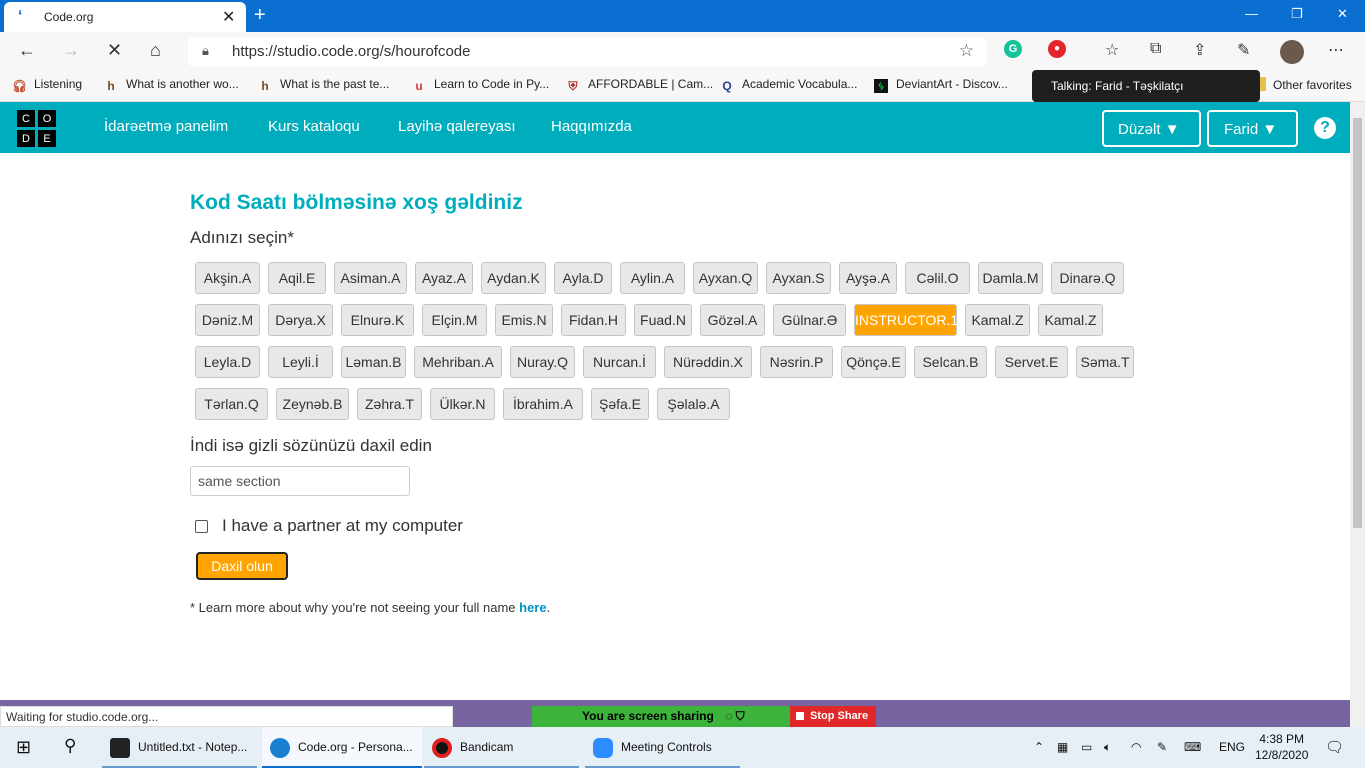 Image resolution: width=1365 pixels, height=768 pixels. What do you see at coordinates (1192, 747) in the screenshot?
I see `keyboard-icon: ⌨` at bounding box center [1192, 747].